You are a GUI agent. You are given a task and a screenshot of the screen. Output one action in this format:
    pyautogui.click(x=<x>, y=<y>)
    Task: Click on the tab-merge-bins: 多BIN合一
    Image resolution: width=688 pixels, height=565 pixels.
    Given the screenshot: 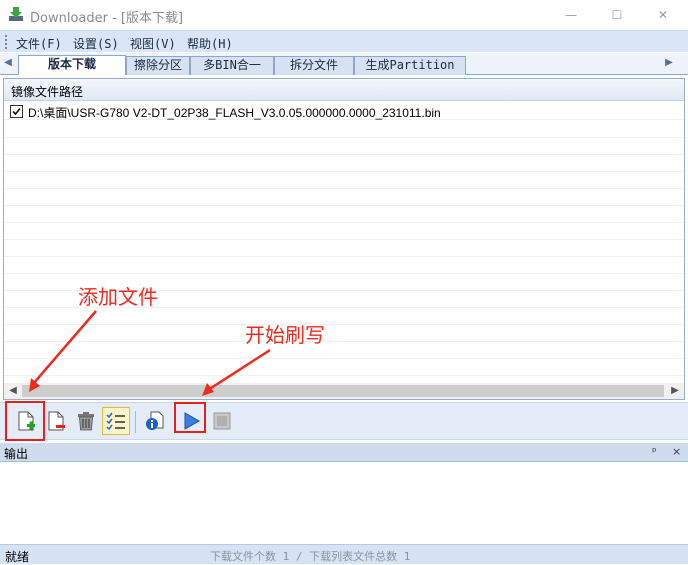 What is the action you would take?
    pyautogui.click(x=232, y=65)
    